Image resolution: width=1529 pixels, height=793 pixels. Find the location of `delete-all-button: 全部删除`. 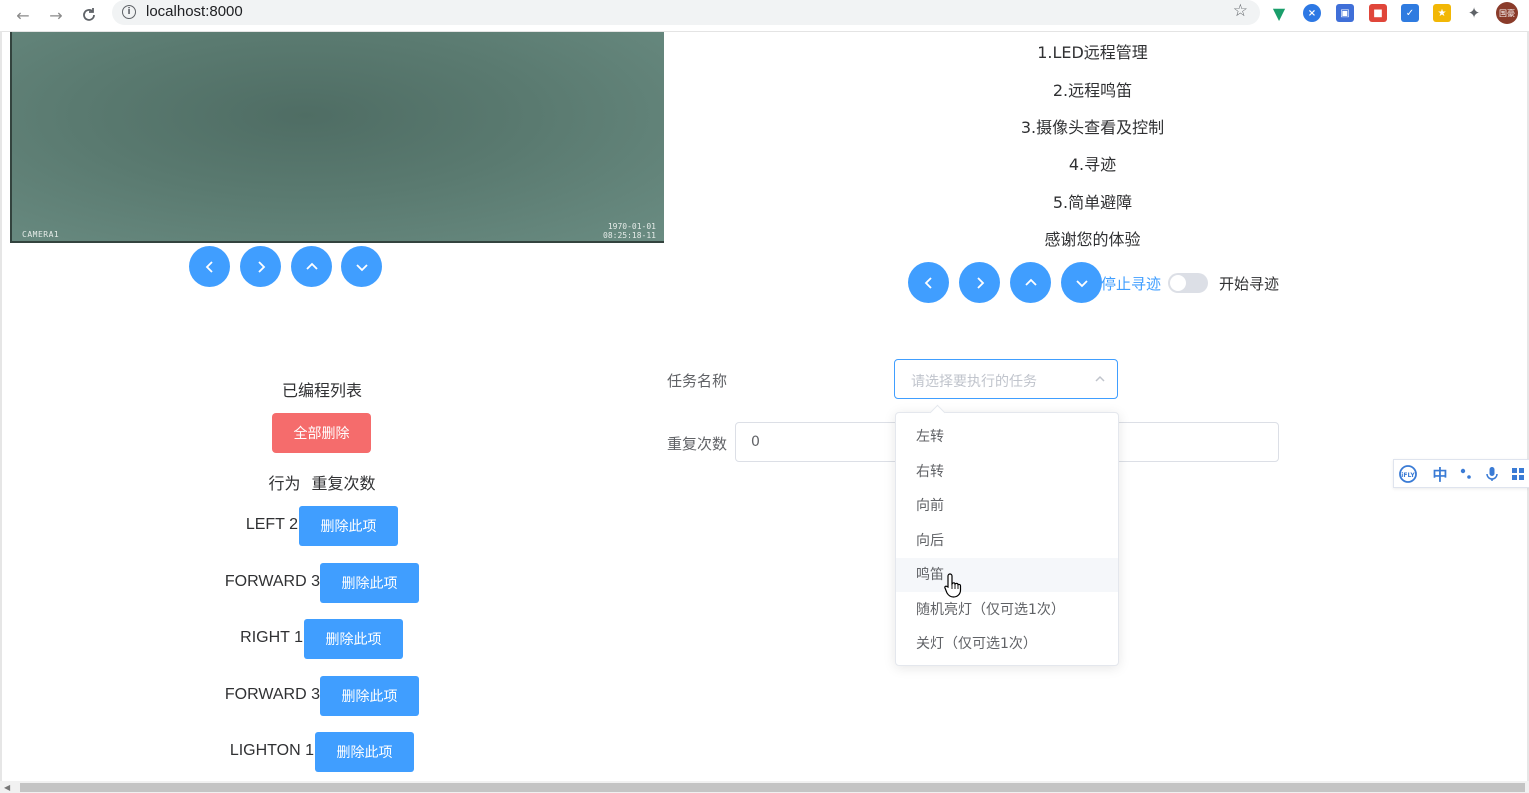

delete-all-button: 全部删除 is located at coordinates (321, 433).